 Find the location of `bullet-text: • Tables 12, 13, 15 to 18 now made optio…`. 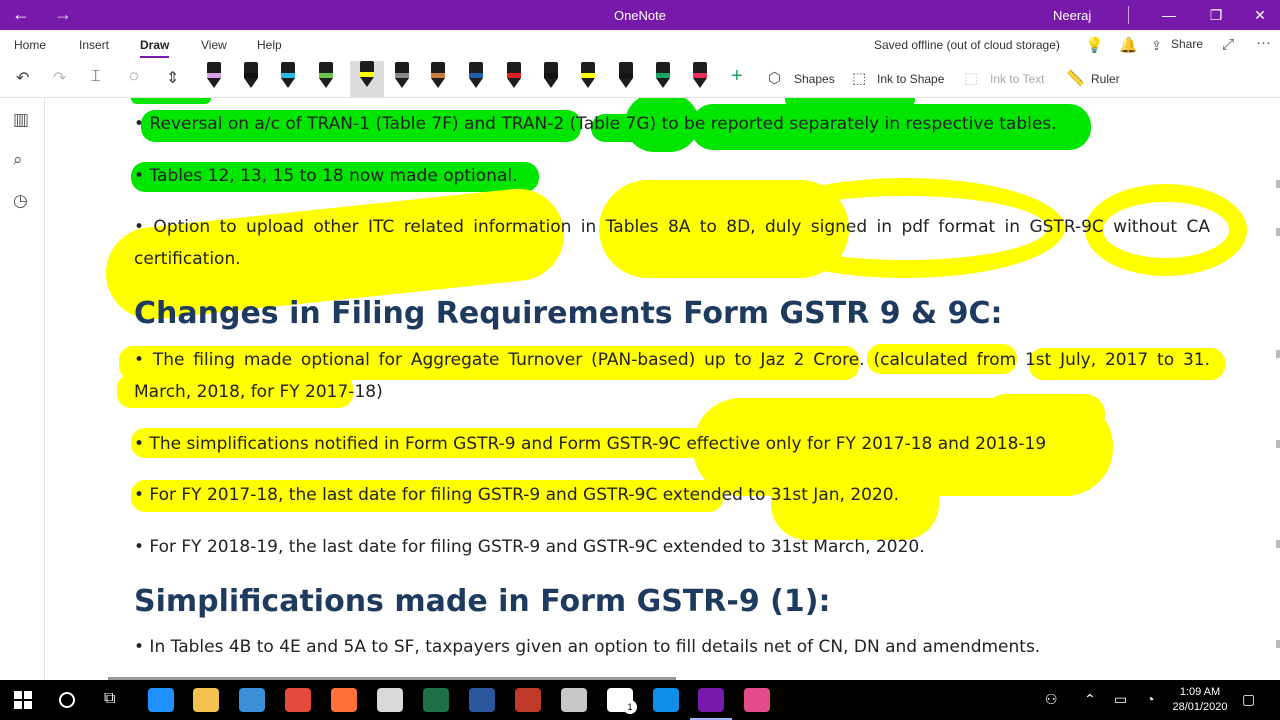

bullet-text: • Tables 12, 13, 15 to 18 now made optio… is located at coordinates (326, 176).